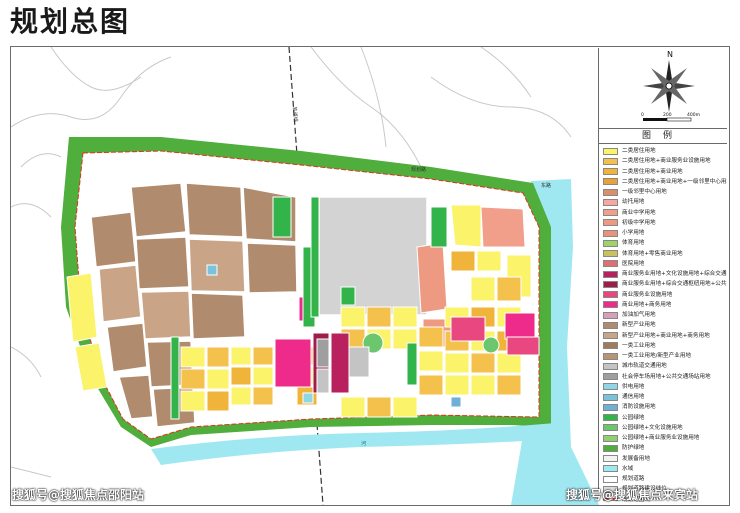 Image resolution: width=740 pixels, height=513 pixels. What do you see at coordinates (639, 212) in the screenshot?
I see `legend-label: 商业中学用地` at bounding box center [639, 212].